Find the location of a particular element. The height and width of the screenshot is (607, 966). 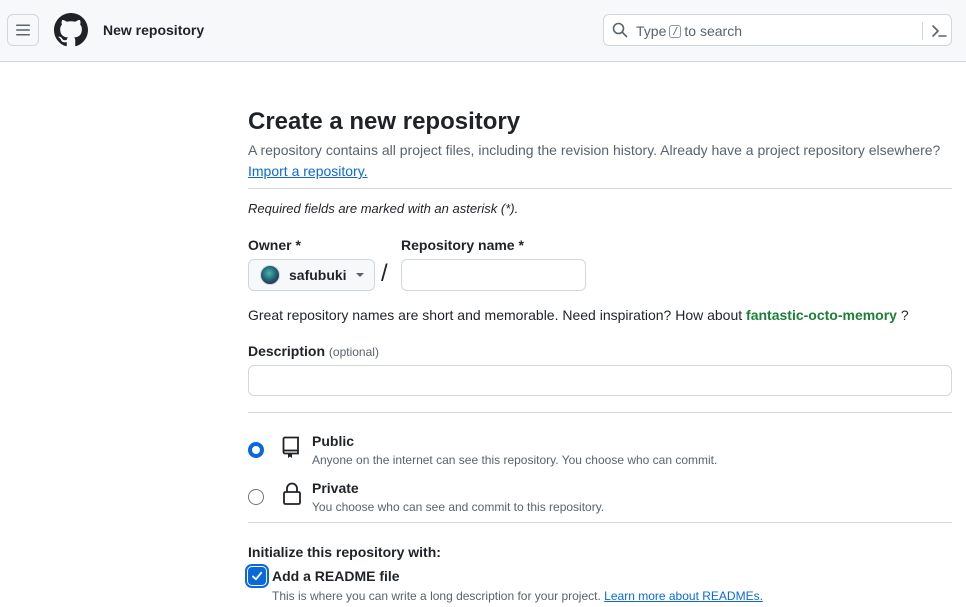

hamburger-icon is located at coordinates (23, 30).